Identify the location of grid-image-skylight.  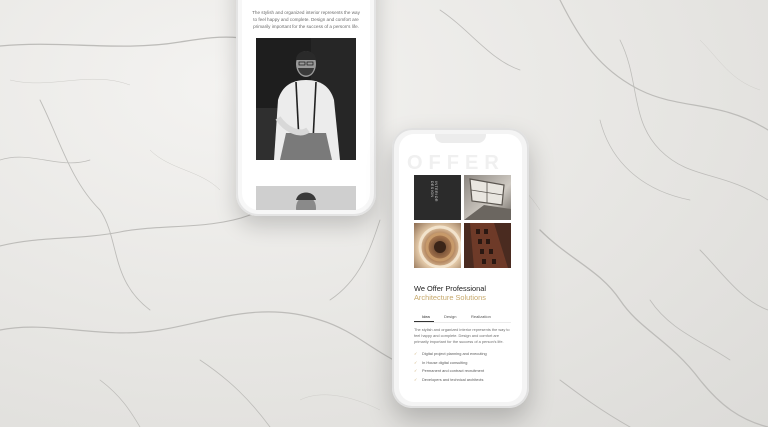
(487, 197).